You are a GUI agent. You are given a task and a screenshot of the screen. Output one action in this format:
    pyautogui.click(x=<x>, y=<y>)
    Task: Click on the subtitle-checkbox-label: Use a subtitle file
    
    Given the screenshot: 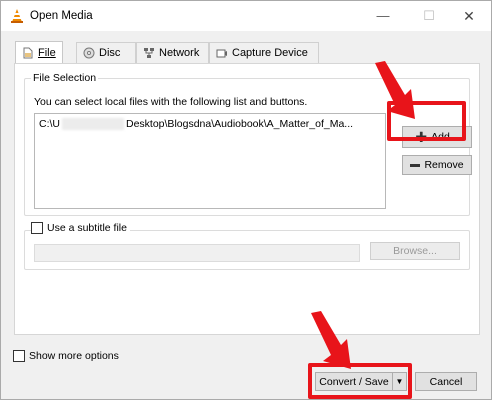 What is the action you would take?
    pyautogui.click(x=87, y=228)
    